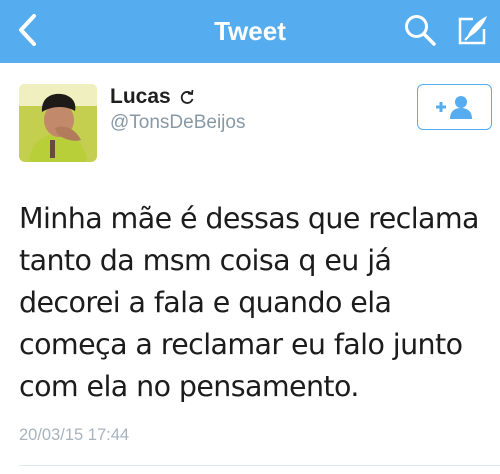 The height and width of the screenshot is (474, 500). I want to click on divider, so click(259, 465).